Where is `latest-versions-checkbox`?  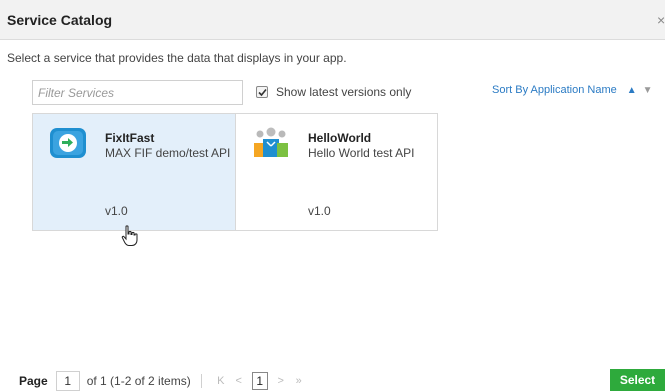 latest-versions-checkbox is located at coordinates (262, 92).